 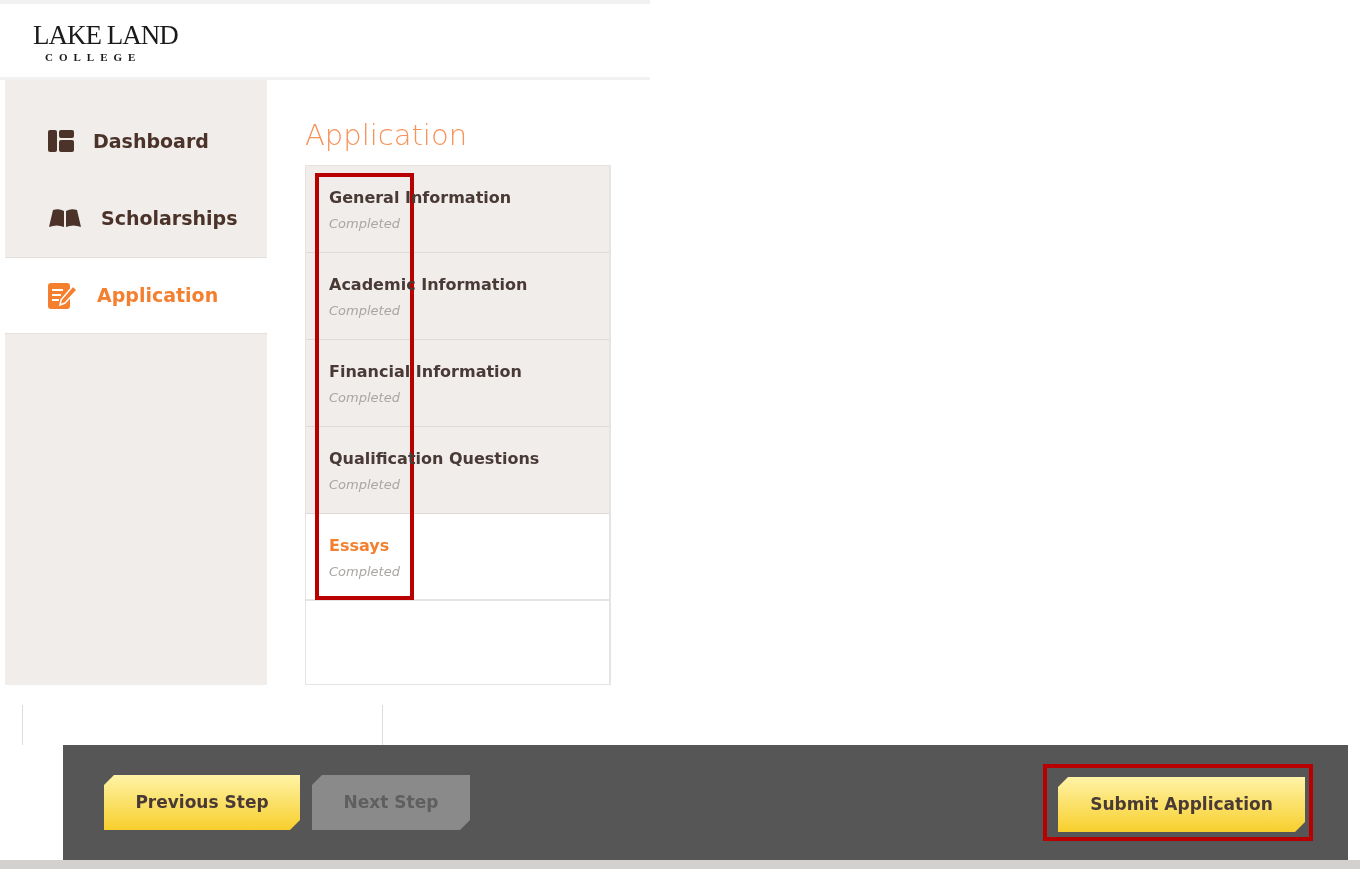 What do you see at coordinates (457, 383) in the screenshot?
I see `step-item: Financial Information Completed` at bounding box center [457, 383].